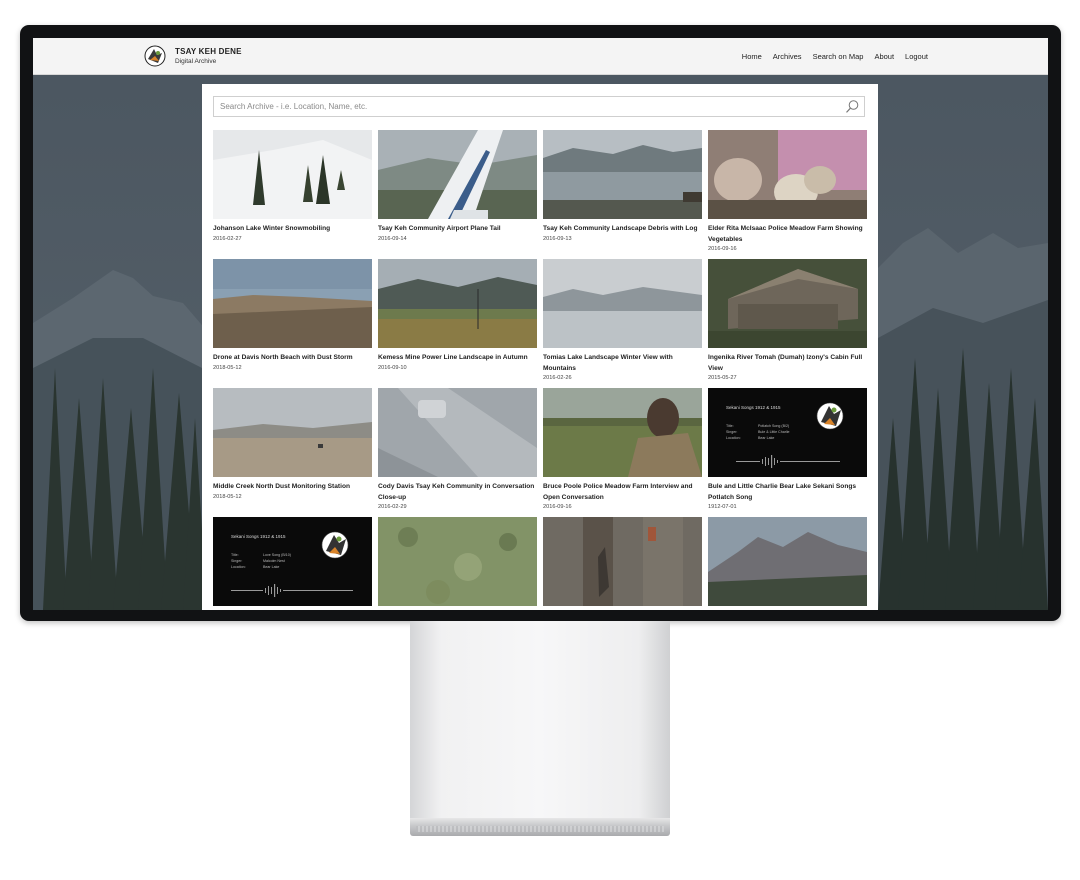 Image resolution: width=1080 pixels, height=880 pixels. Describe the element at coordinates (227, 238) in the screenshot. I see `card-date: 2016-02-27` at that location.